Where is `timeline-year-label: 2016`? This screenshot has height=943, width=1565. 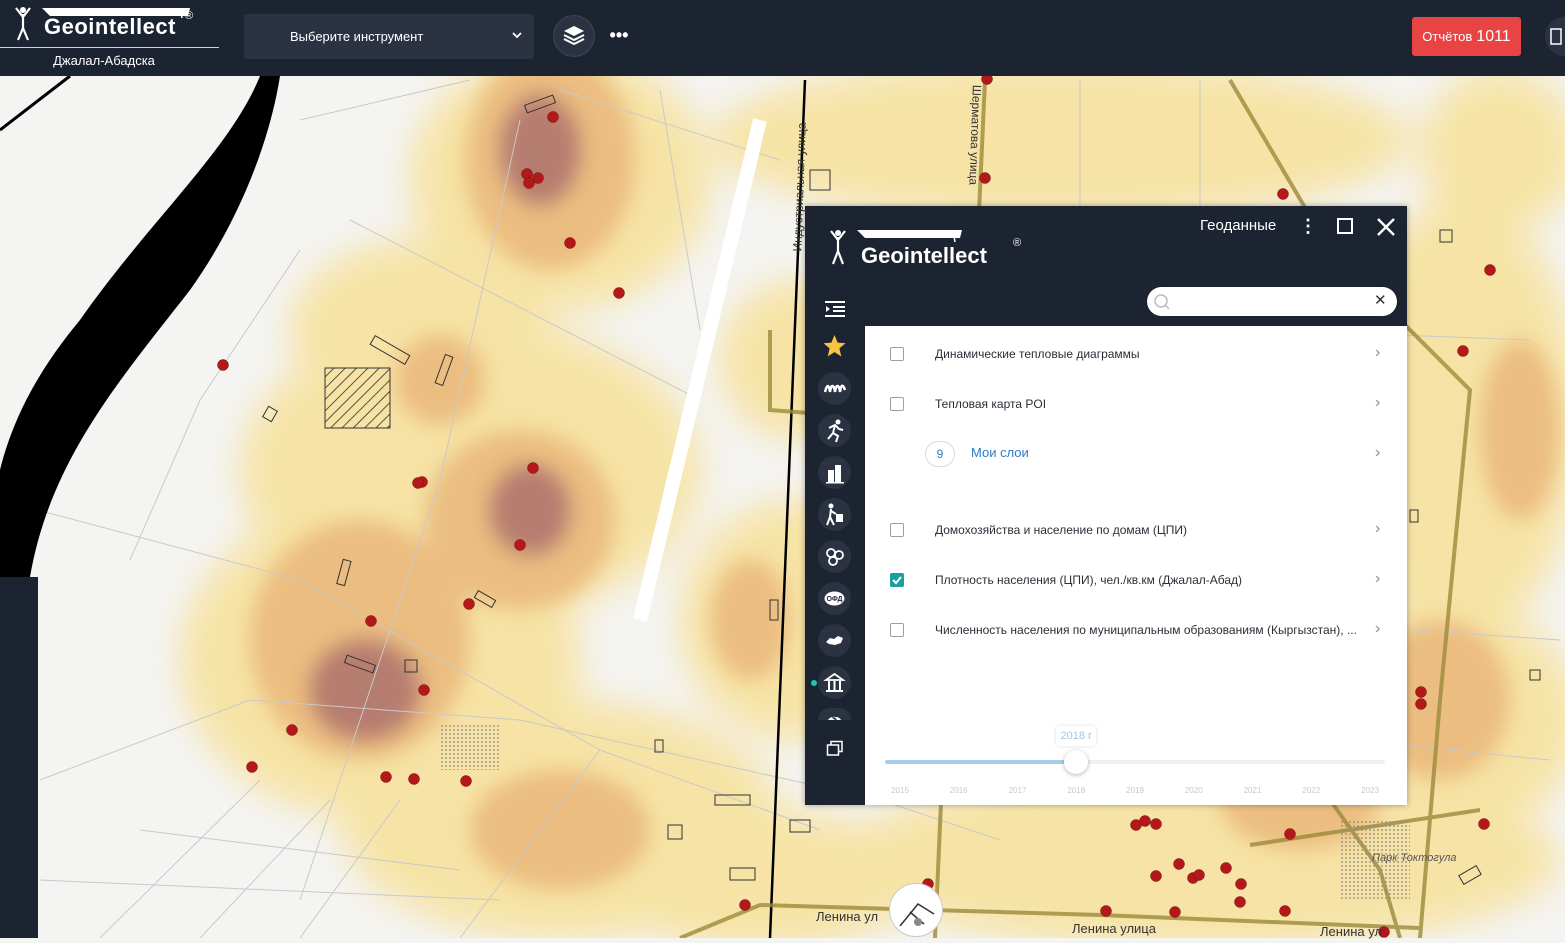 timeline-year-label: 2016 is located at coordinates (959, 790).